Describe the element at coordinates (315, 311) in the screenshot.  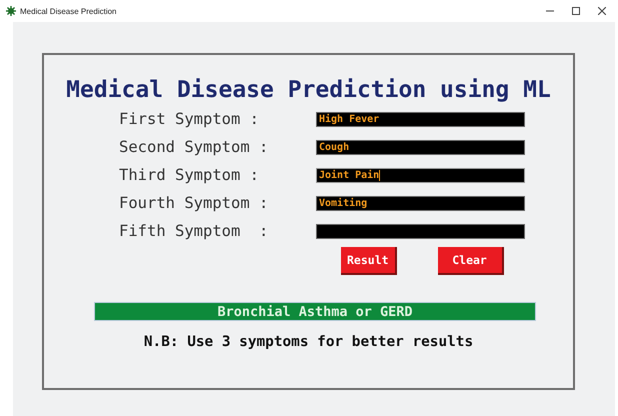
I see `result-bar: Bronchial Asthma or GERD` at that location.